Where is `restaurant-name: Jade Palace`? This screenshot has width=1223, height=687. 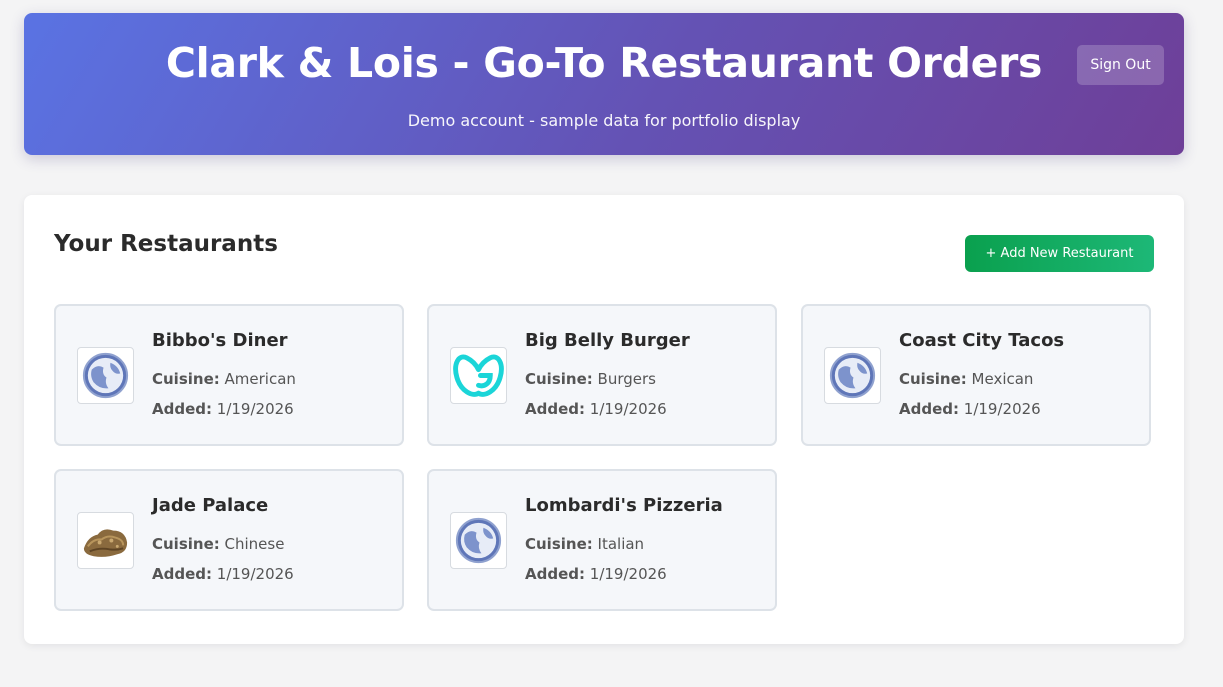
restaurant-name: Jade Palace is located at coordinates (210, 505).